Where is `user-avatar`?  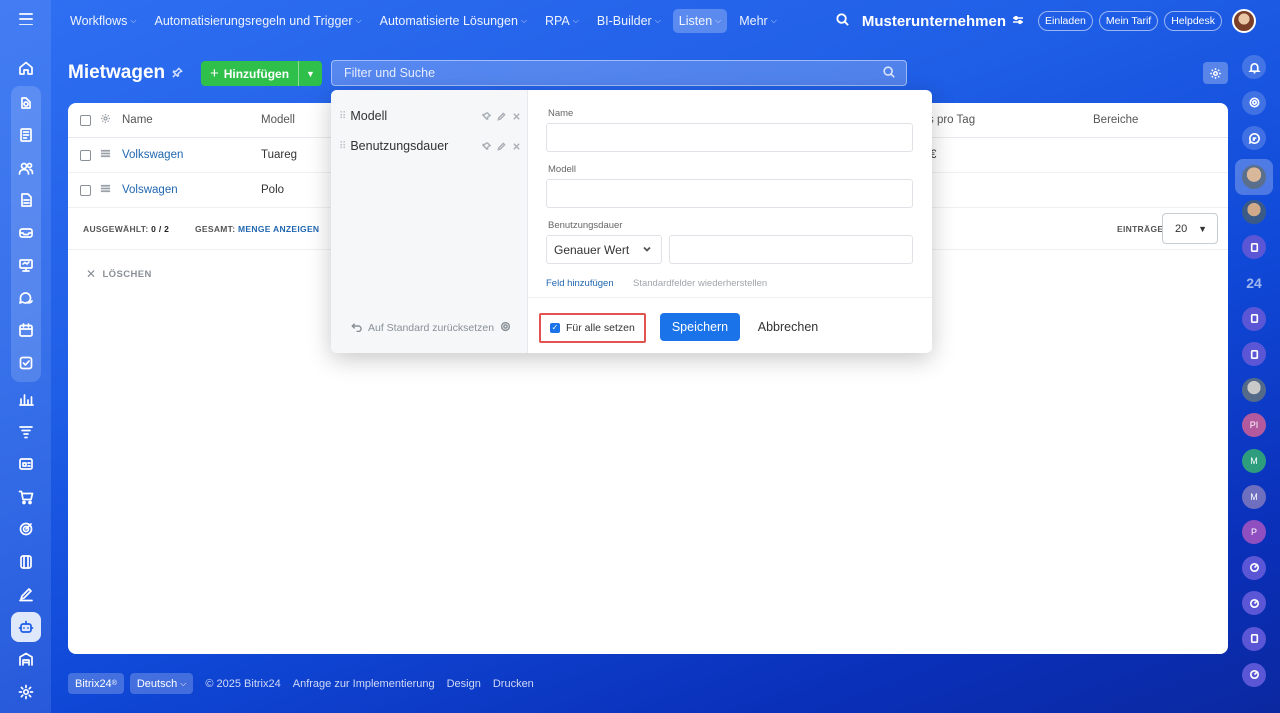
user-avatar is located at coordinates (1244, 21).